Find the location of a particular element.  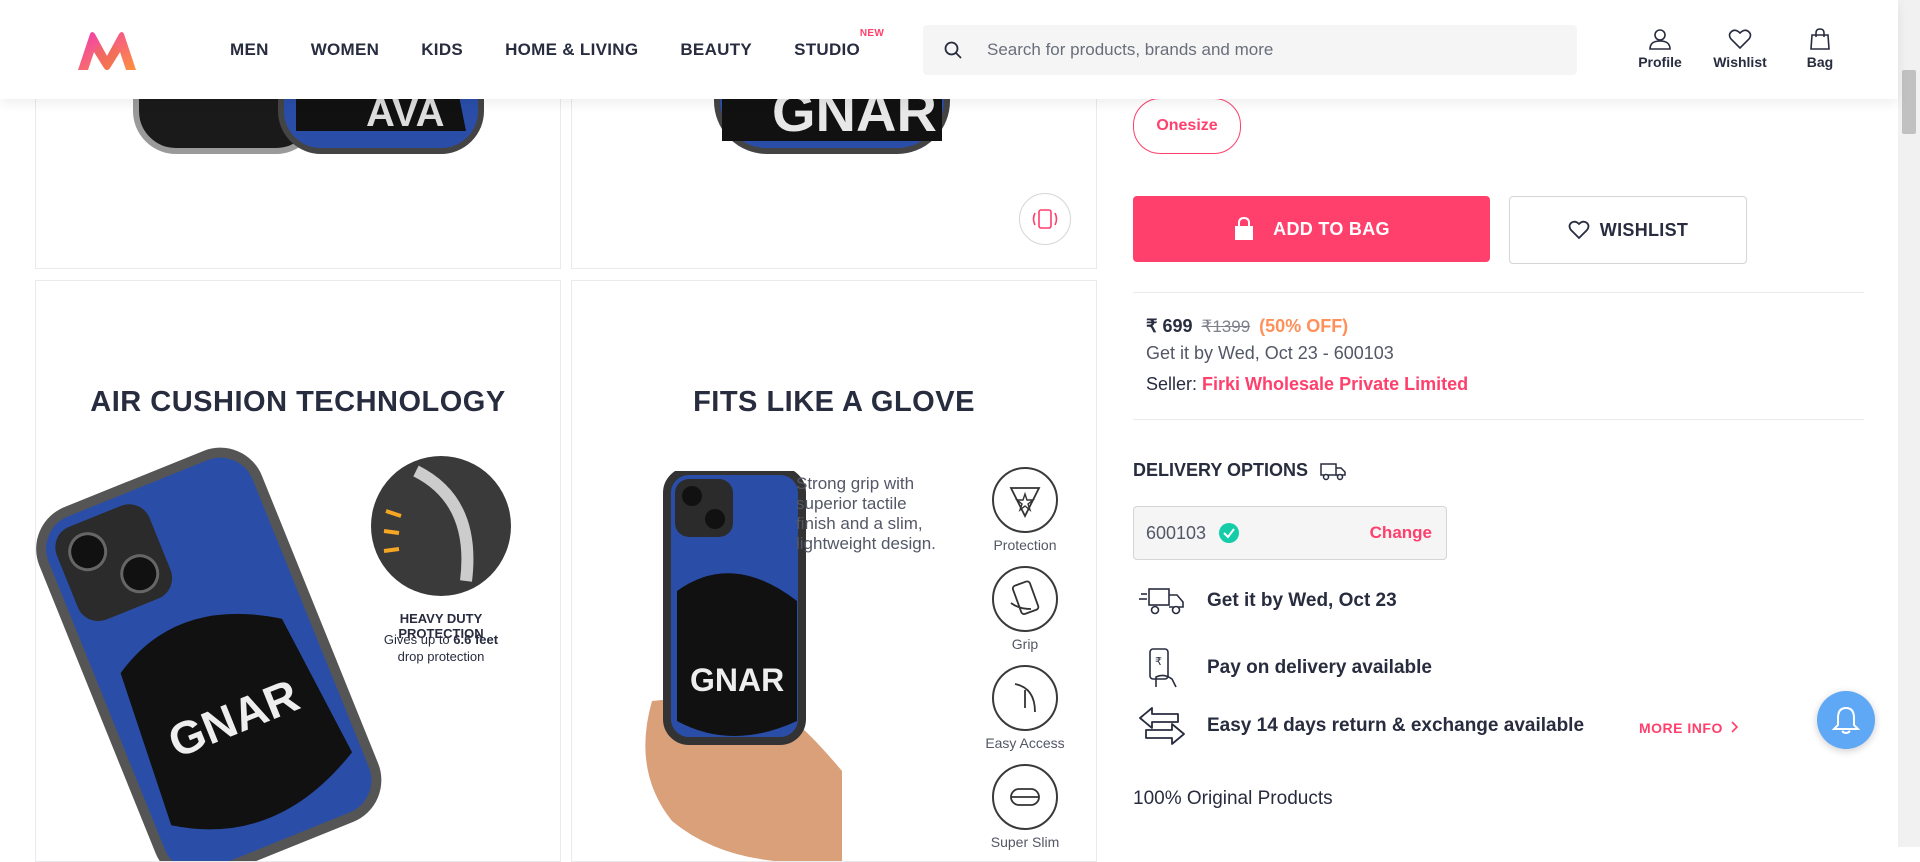

search-bar is located at coordinates (1250, 50).